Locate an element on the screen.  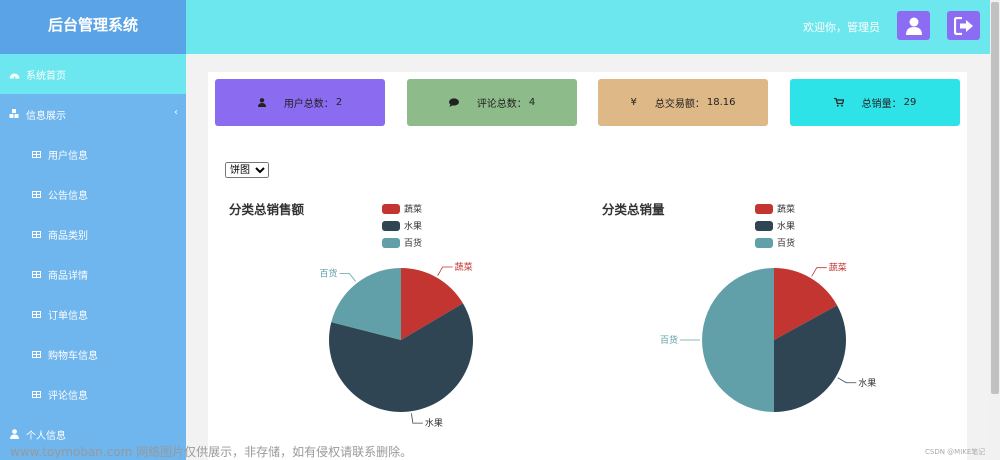
stat-label: 总销量： is located at coordinates (881, 104).